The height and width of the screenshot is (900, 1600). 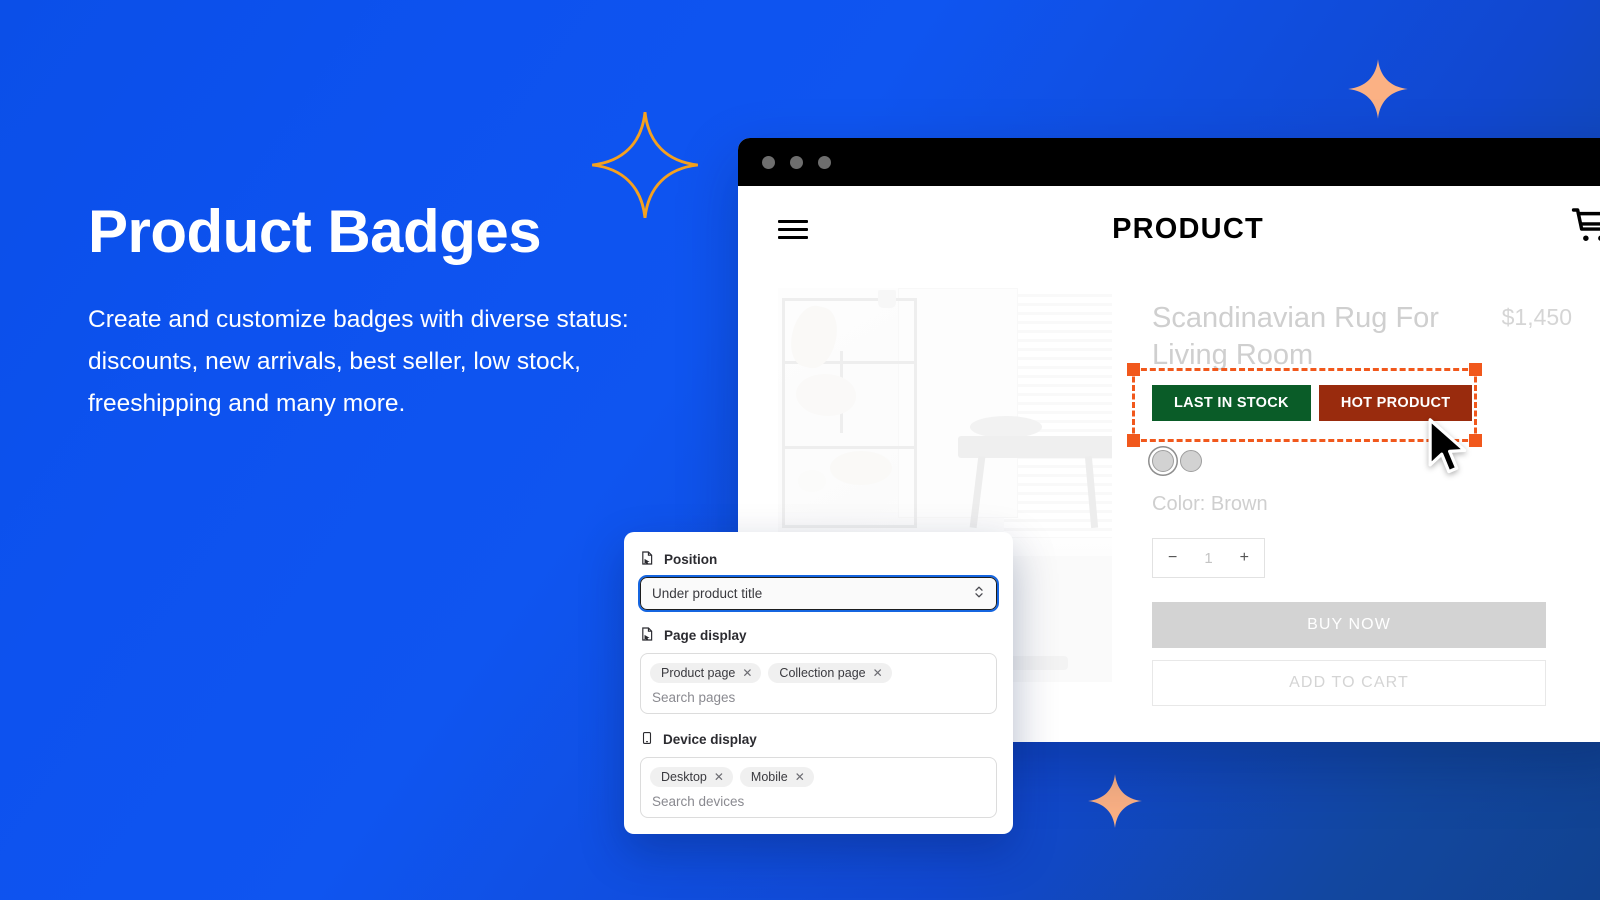 I want to click on page-display-label-text: Page display, so click(x=705, y=635).